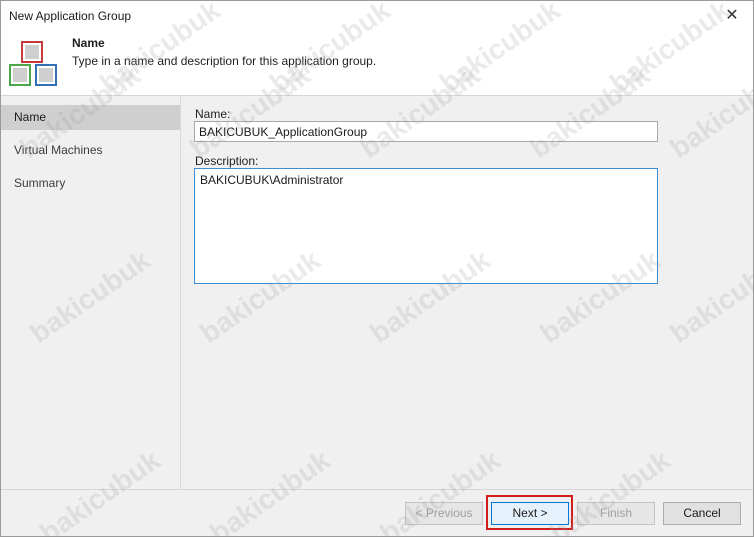  I want to click on name-label: Name:, so click(213, 114).